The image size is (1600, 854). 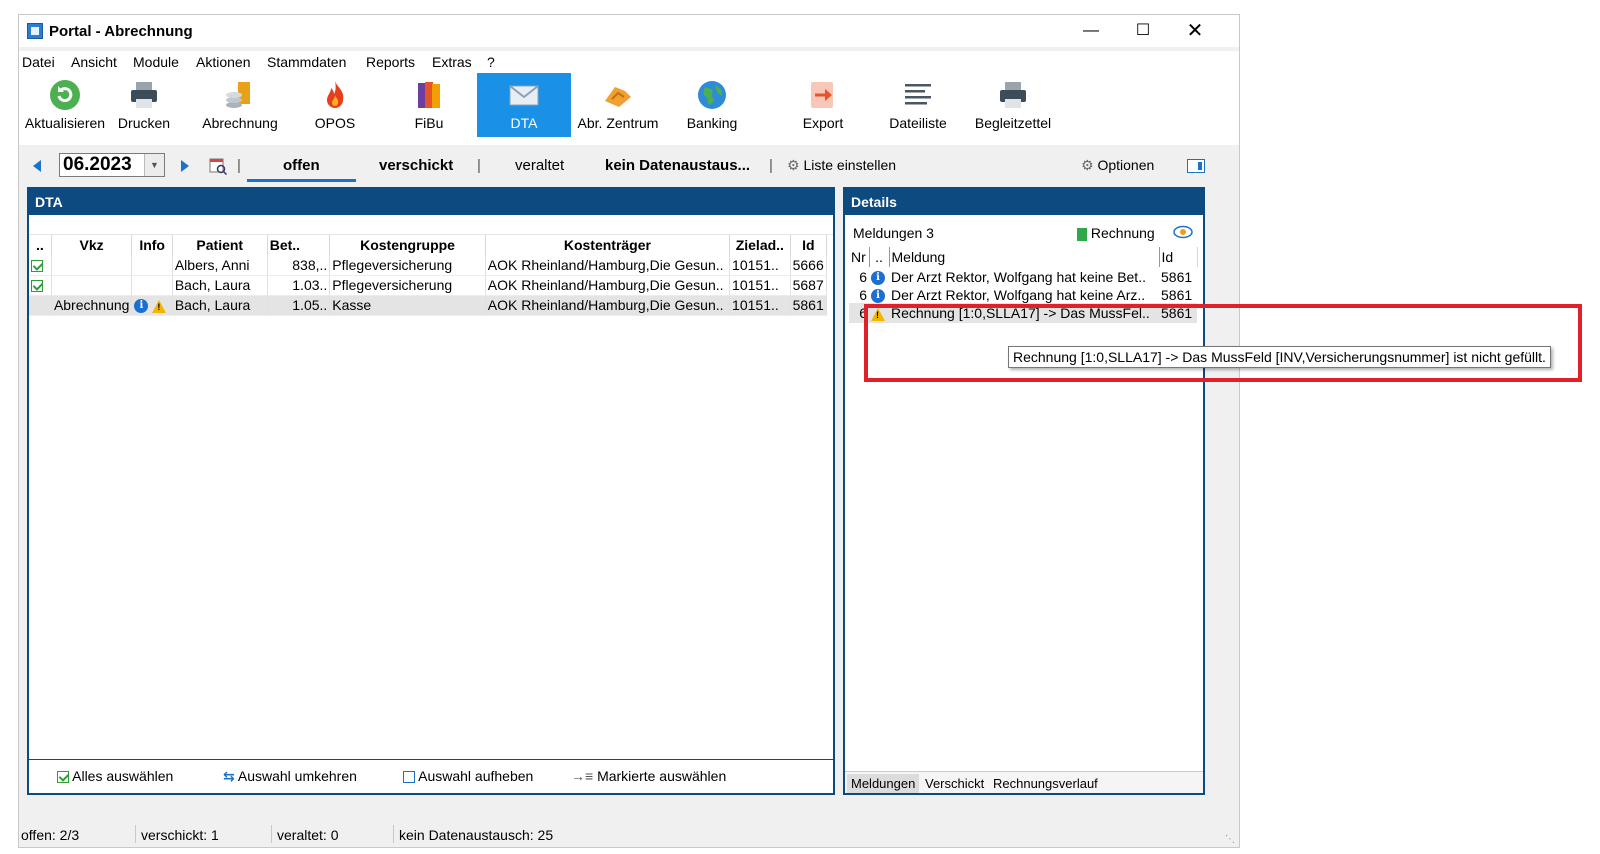 What do you see at coordinates (65, 95) in the screenshot?
I see `refresh-icon` at bounding box center [65, 95].